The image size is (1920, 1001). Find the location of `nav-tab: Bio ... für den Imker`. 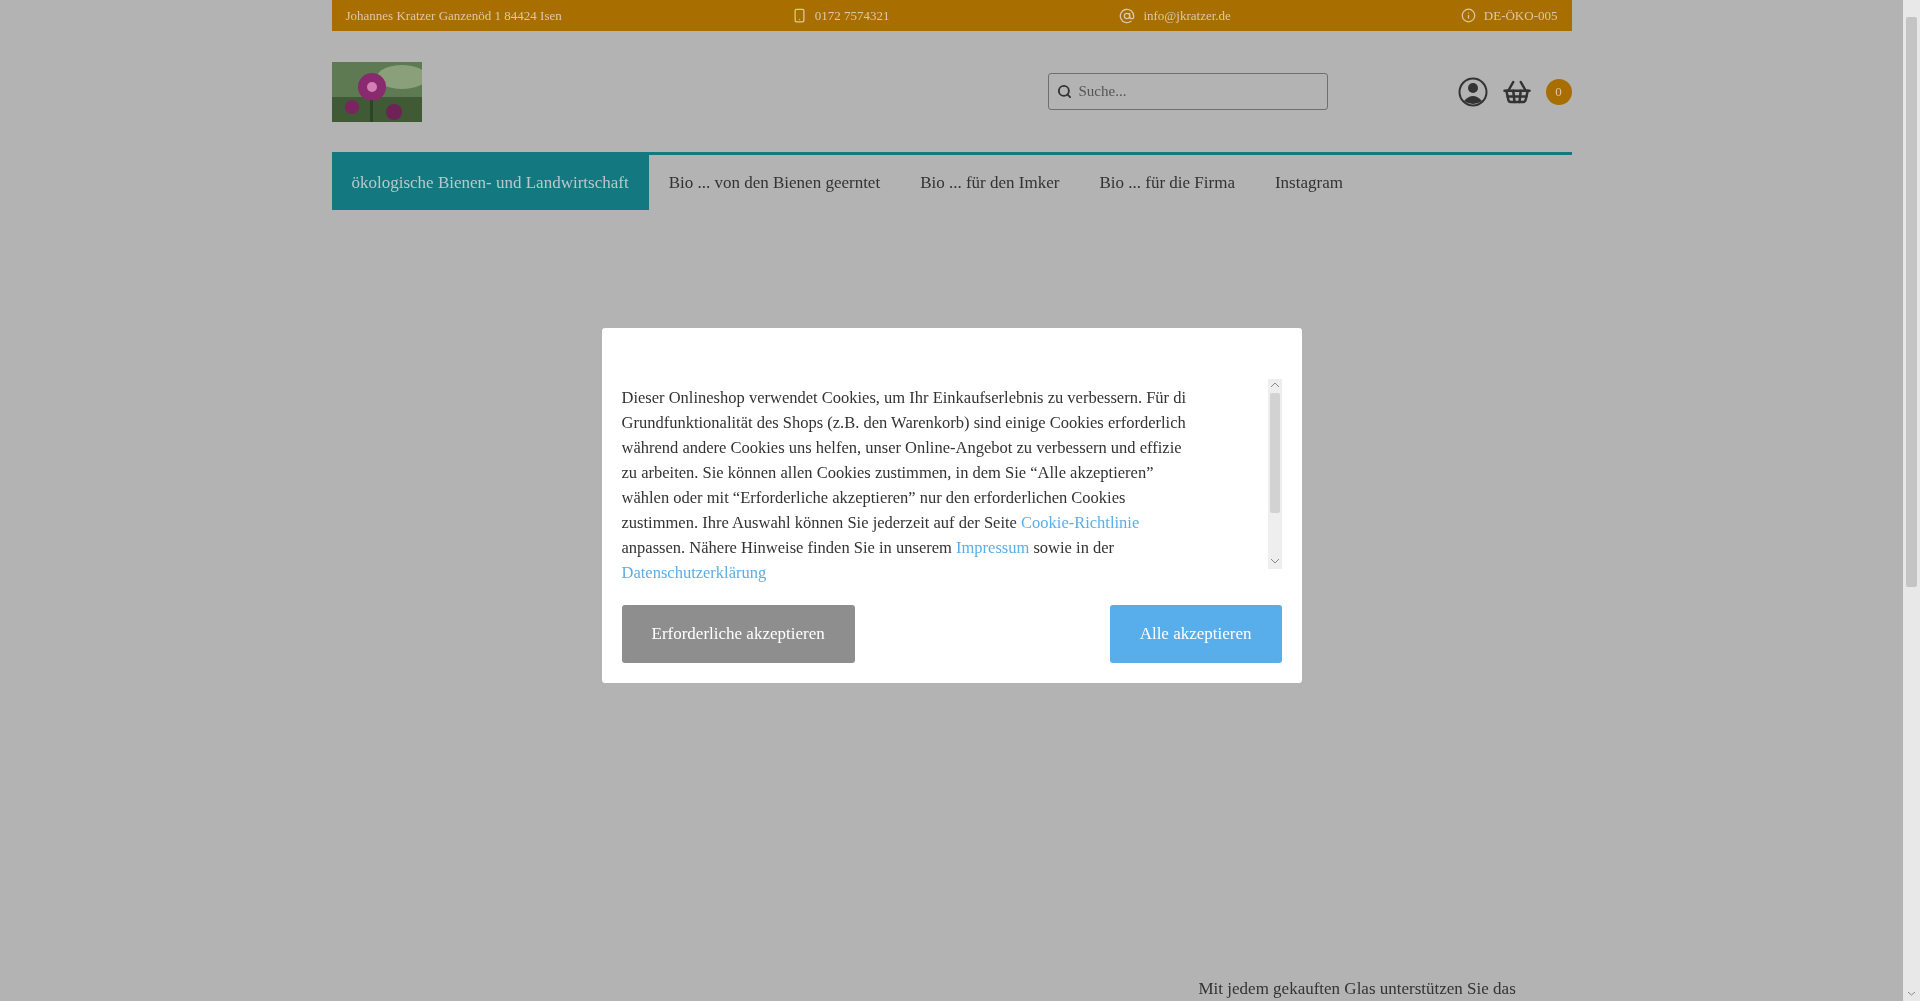

nav-tab: Bio ... für den Imker is located at coordinates (990, 182).